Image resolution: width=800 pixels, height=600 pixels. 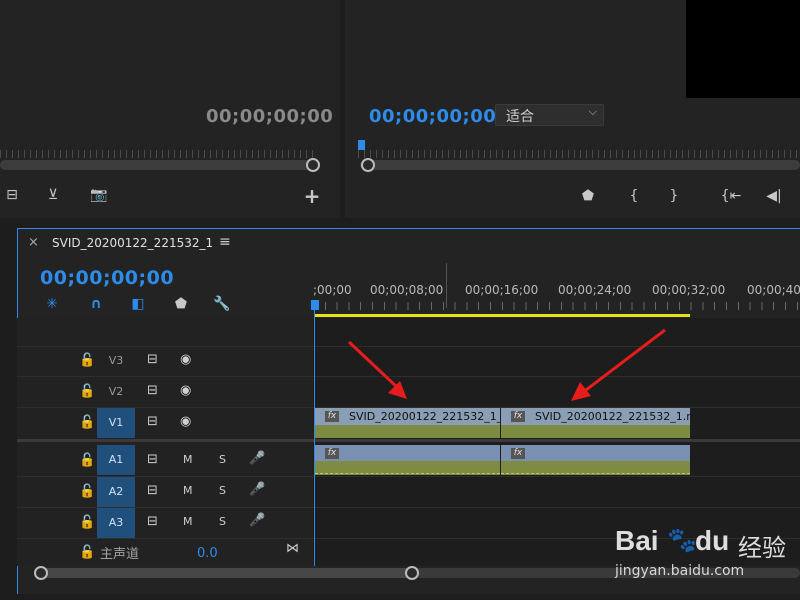 I want to click on arrow-left-shaft, so click(x=373, y=365).